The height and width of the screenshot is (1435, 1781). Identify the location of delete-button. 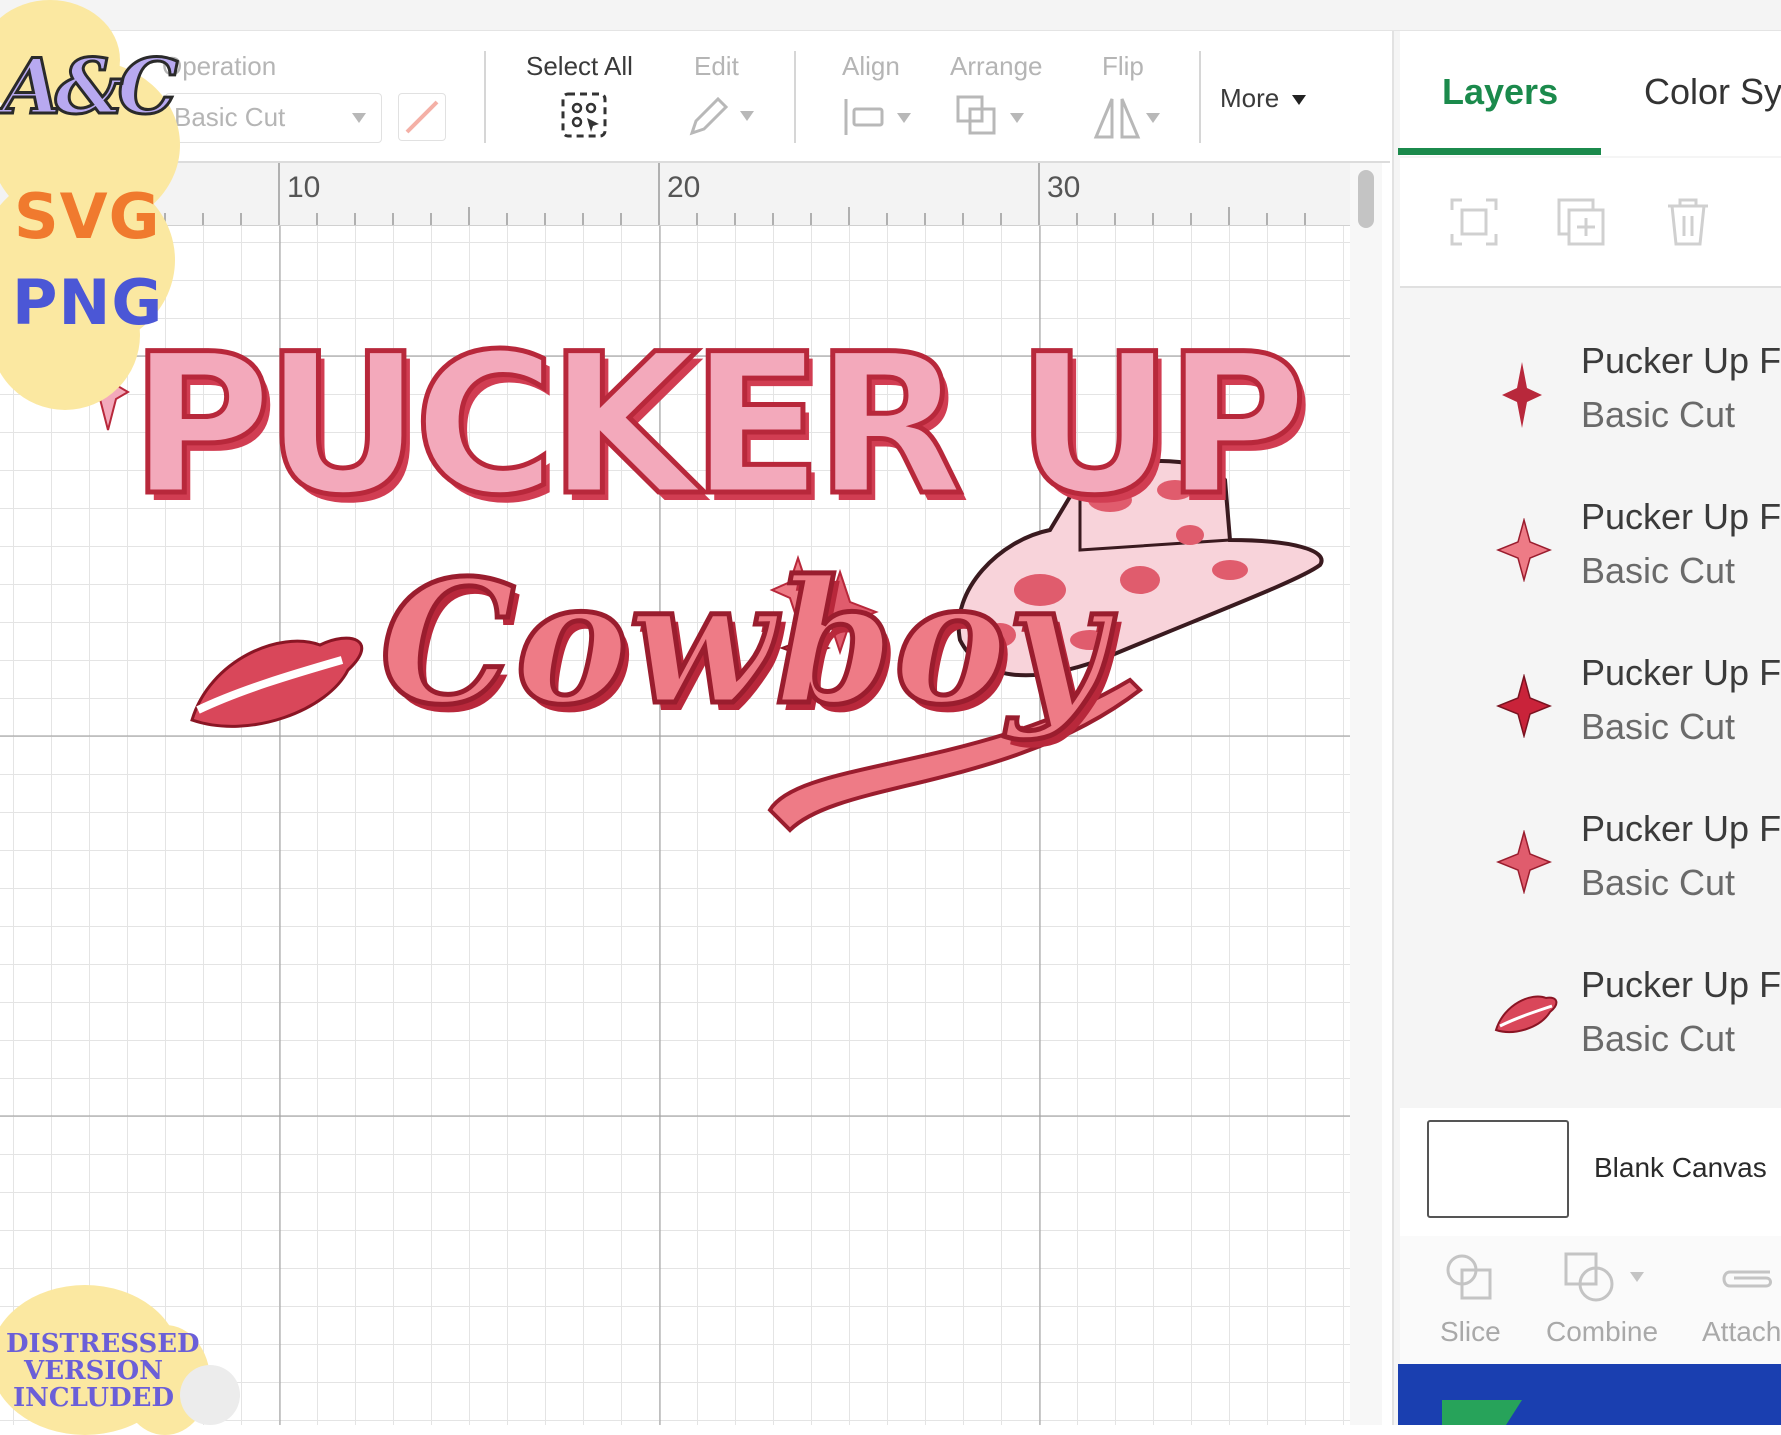
(1688, 222).